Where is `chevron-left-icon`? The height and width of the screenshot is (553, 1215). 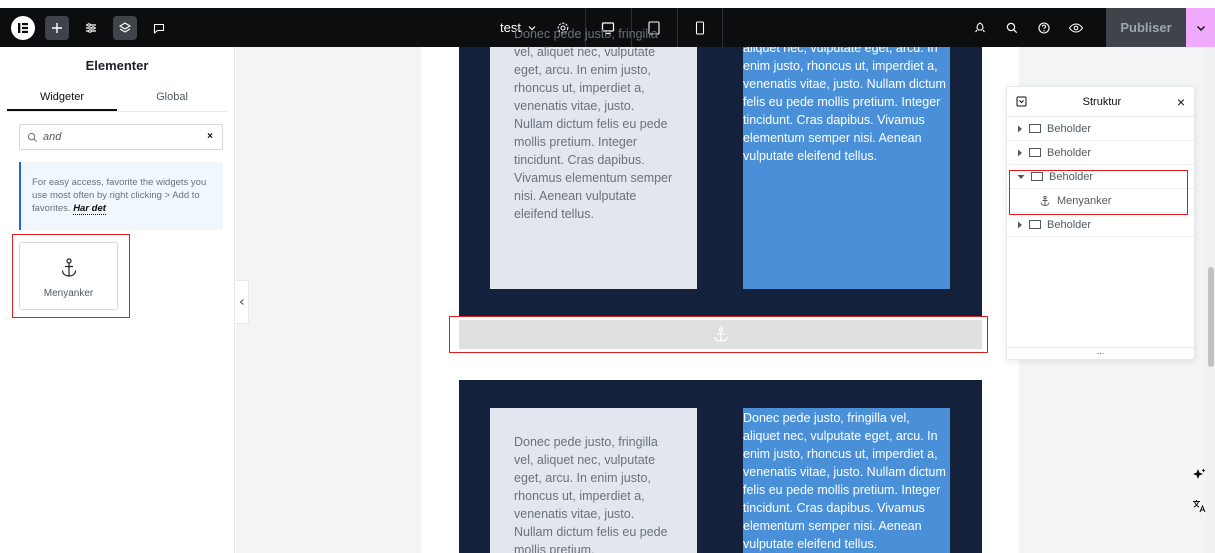
chevron-left-icon is located at coordinates (241, 302).